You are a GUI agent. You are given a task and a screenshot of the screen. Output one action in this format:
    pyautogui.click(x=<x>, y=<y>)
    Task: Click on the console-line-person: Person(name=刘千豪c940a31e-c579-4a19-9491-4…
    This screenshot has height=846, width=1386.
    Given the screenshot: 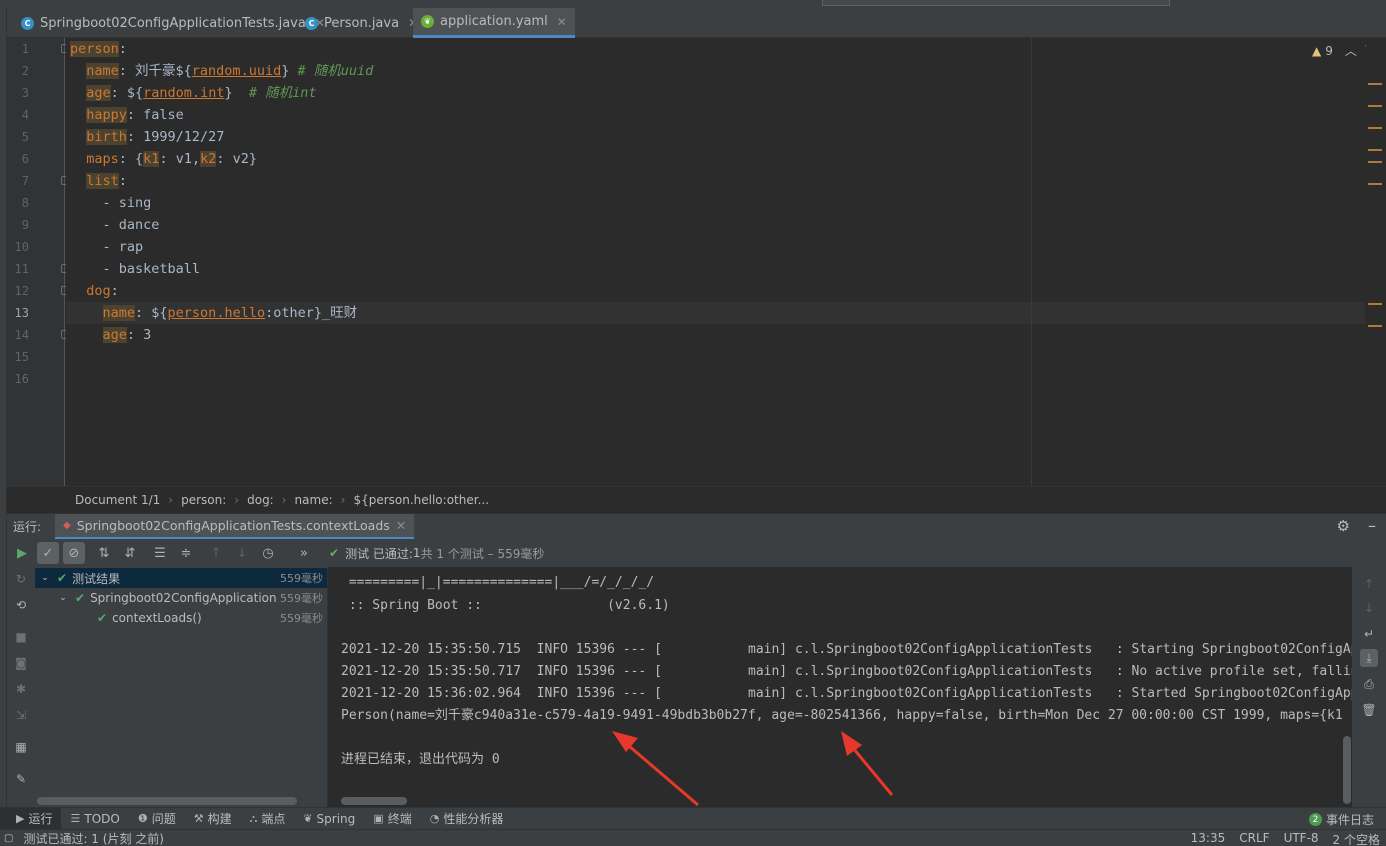 What is the action you would take?
    pyautogui.click(x=842, y=715)
    